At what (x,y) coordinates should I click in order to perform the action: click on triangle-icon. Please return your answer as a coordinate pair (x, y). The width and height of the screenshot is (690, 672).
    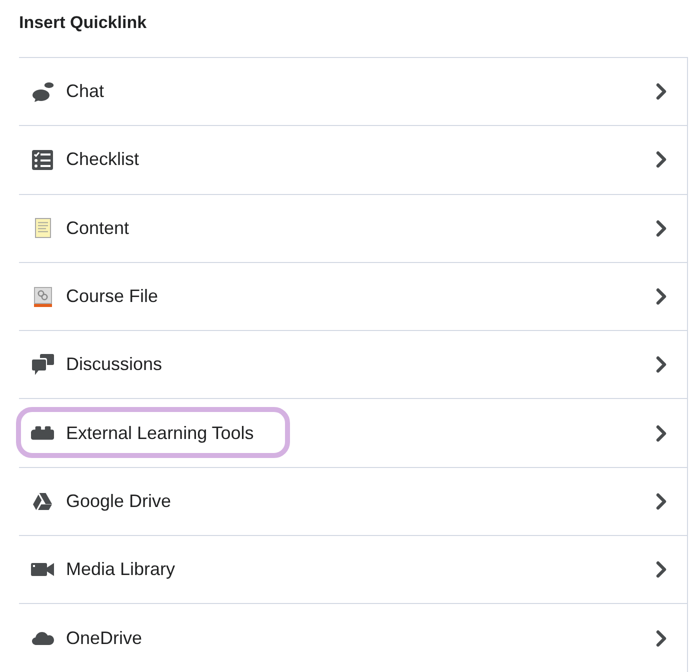
    Looking at the image, I should click on (42, 501).